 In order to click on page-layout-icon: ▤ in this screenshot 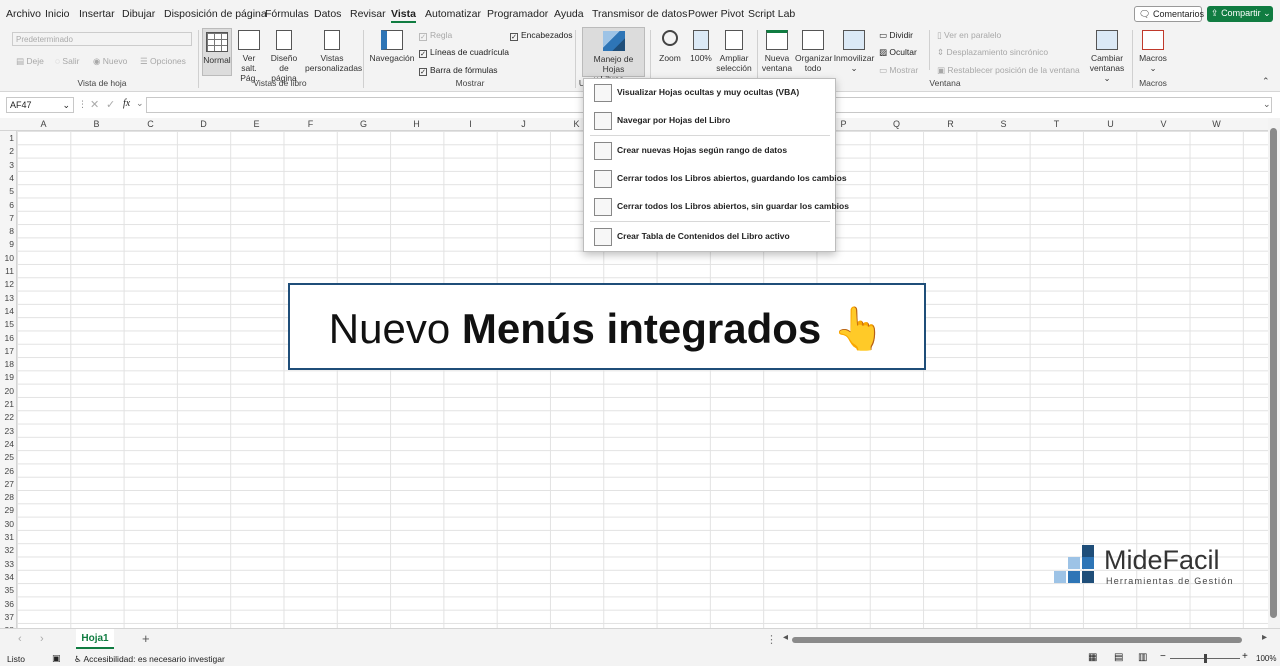, I will do `click(1118, 657)`.